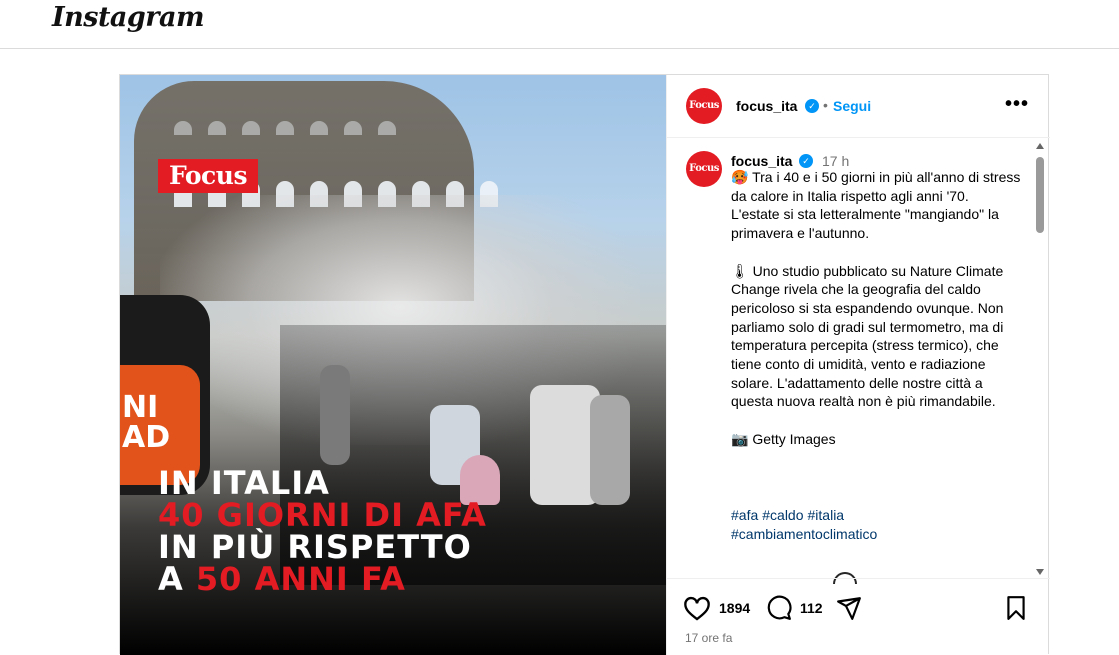 The image size is (1119, 655). I want to click on bookmark-icon, so click(1016, 610).